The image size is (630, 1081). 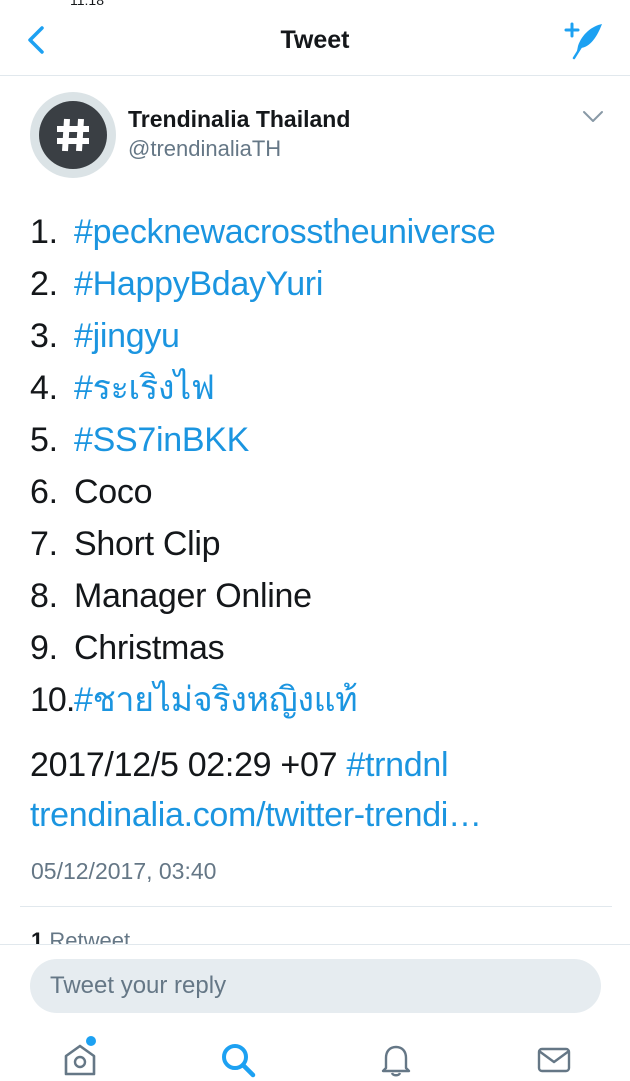 I want to click on tweet-timestamp: 05/12/2017, 03:40, so click(x=124, y=871).